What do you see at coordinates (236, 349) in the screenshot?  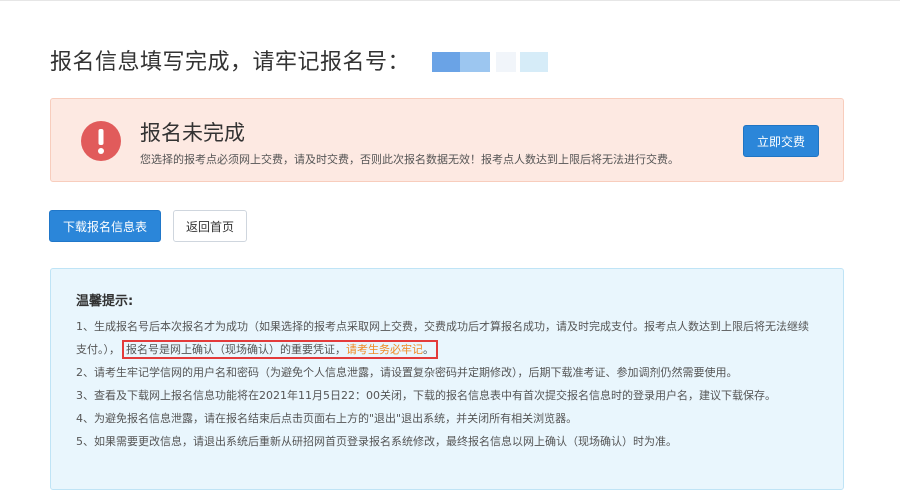 I see `highlight-text: 报名号是网上确认（现场确认）的重要凭证，` at bounding box center [236, 349].